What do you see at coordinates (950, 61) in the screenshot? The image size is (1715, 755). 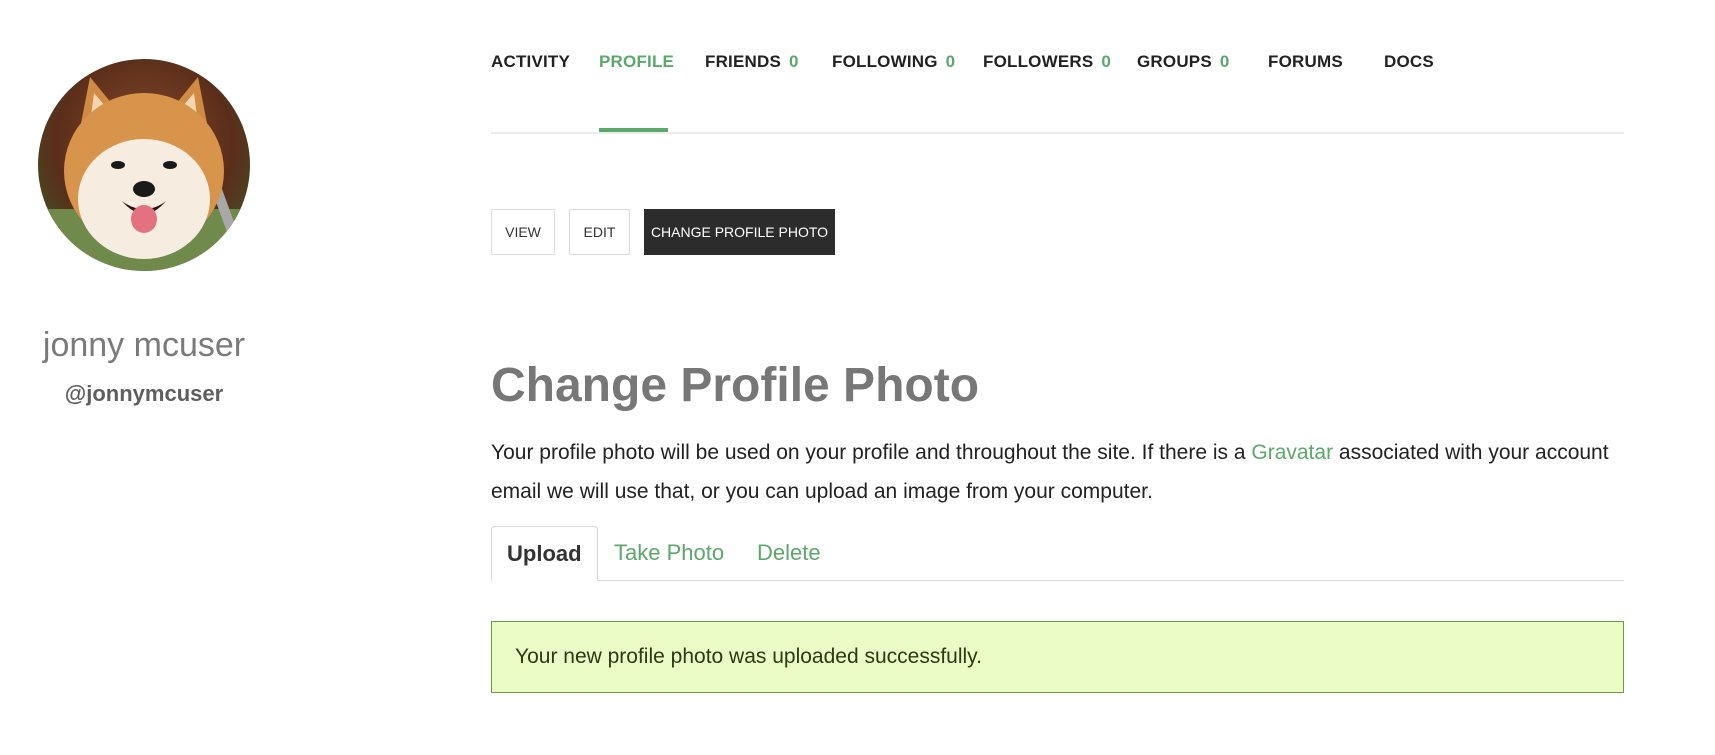 I see `following-count: 0` at bounding box center [950, 61].